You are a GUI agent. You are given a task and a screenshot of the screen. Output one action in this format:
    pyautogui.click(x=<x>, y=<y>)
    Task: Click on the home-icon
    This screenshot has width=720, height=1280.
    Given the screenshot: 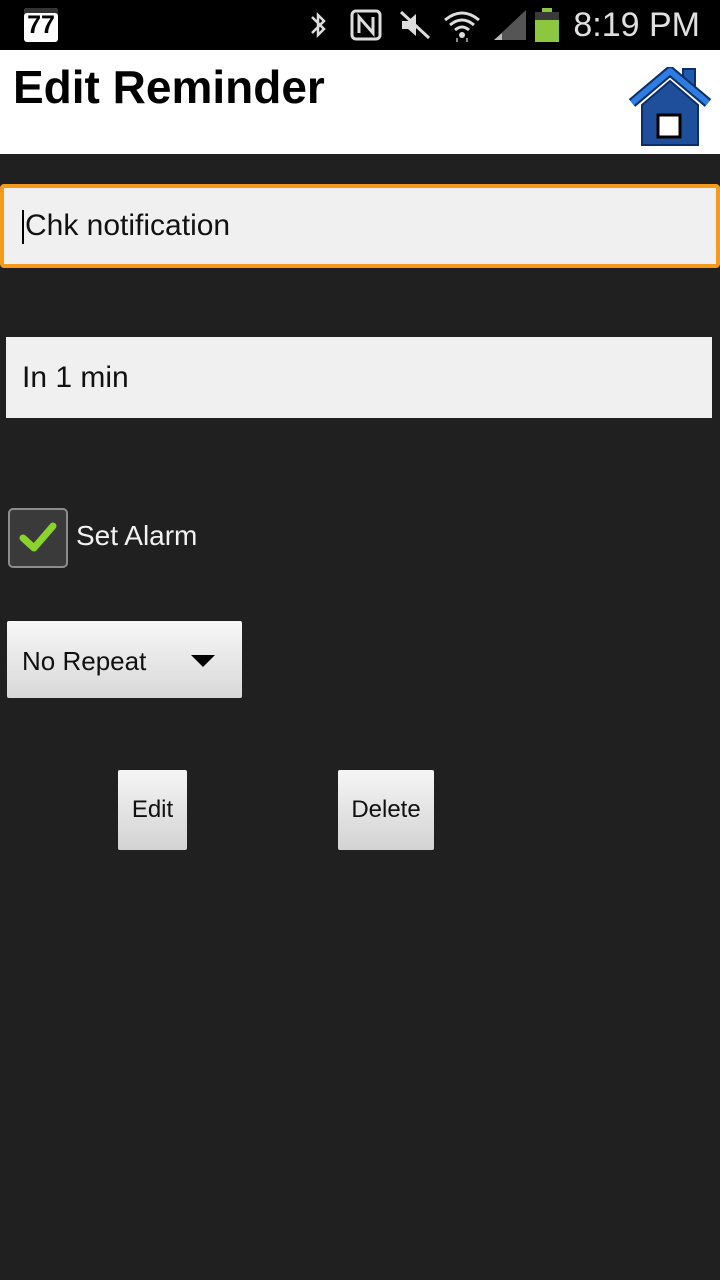 What is the action you would take?
    pyautogui.click(x=670, y=107)
    